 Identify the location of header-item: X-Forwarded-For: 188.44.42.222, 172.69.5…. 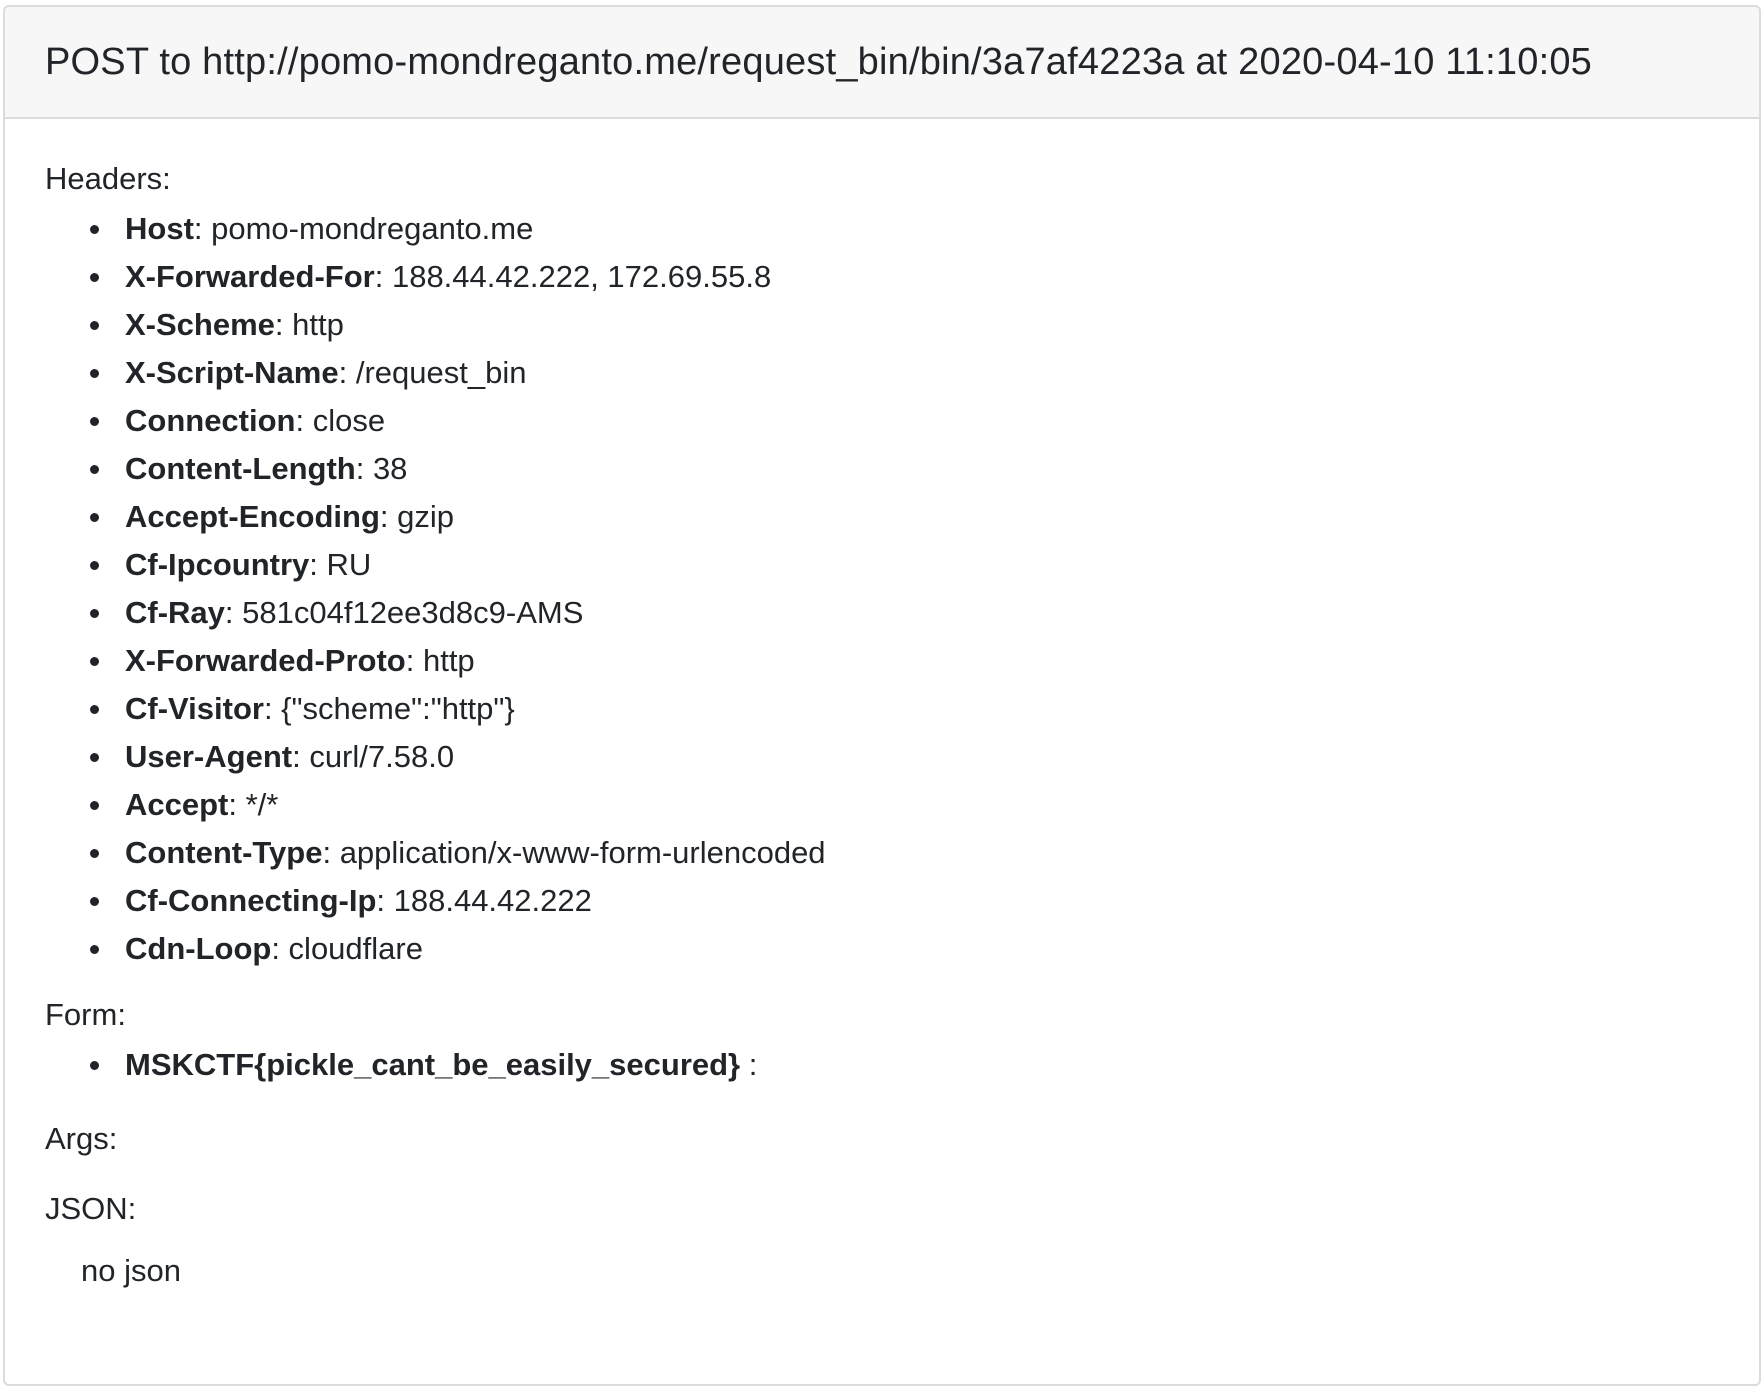
(882, 277).